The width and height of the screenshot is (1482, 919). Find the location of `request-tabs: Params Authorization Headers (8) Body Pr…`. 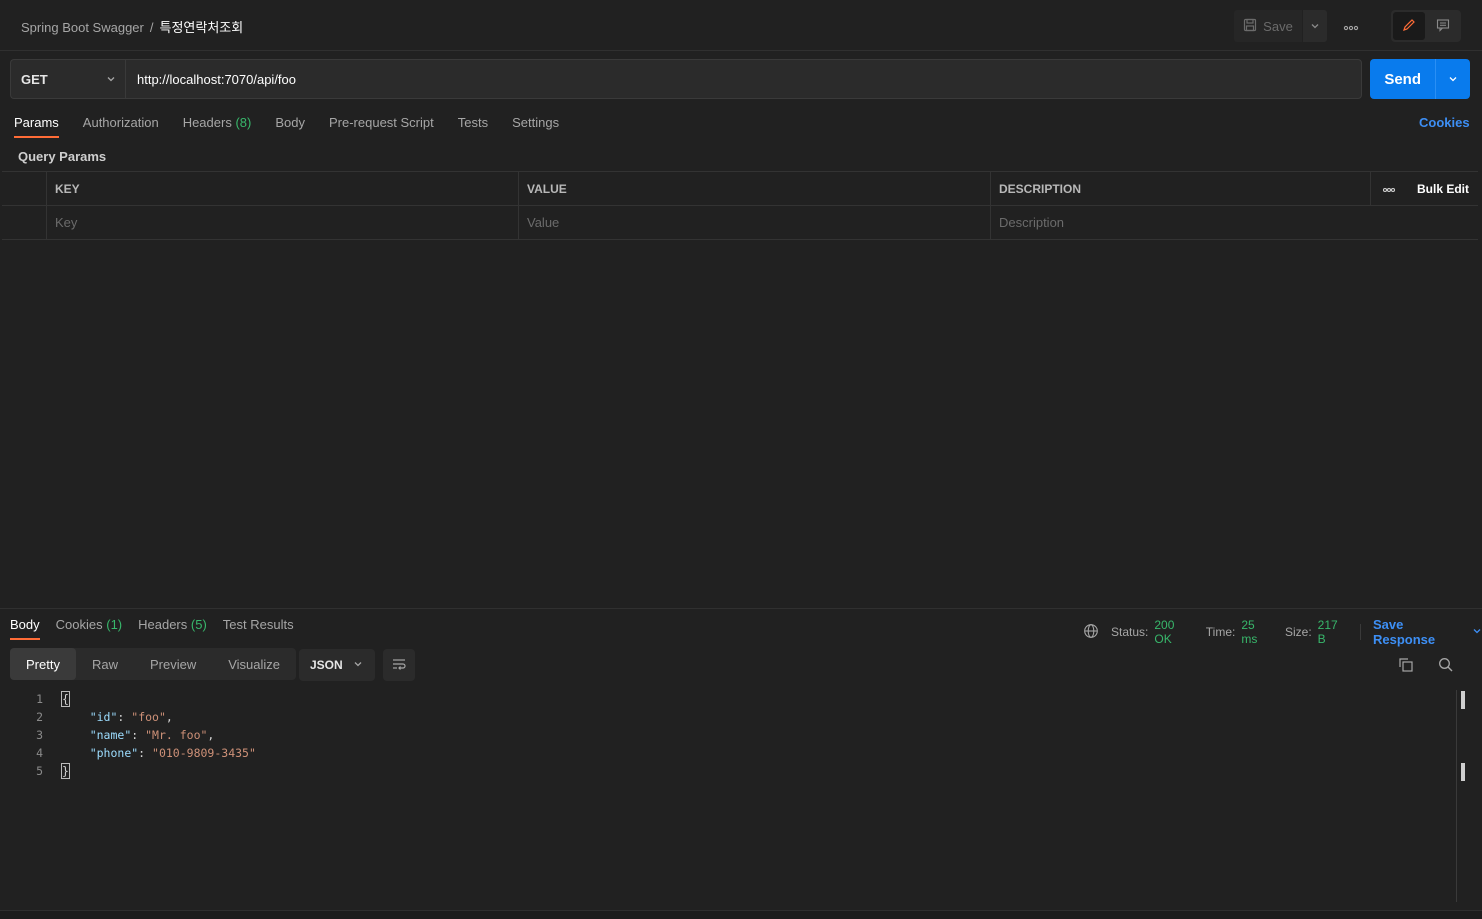

request-tabs: Params Authorization Headers (8) Body Pr… is located at coordinates (286, 126).